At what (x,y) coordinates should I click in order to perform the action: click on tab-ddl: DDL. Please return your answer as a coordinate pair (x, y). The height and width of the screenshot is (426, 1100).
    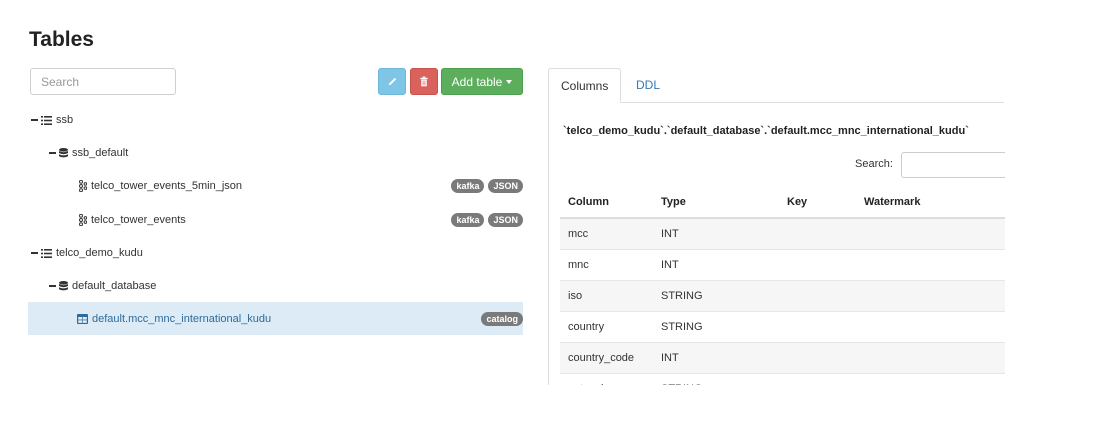
    Looking at the image, I should click on (648, 85).